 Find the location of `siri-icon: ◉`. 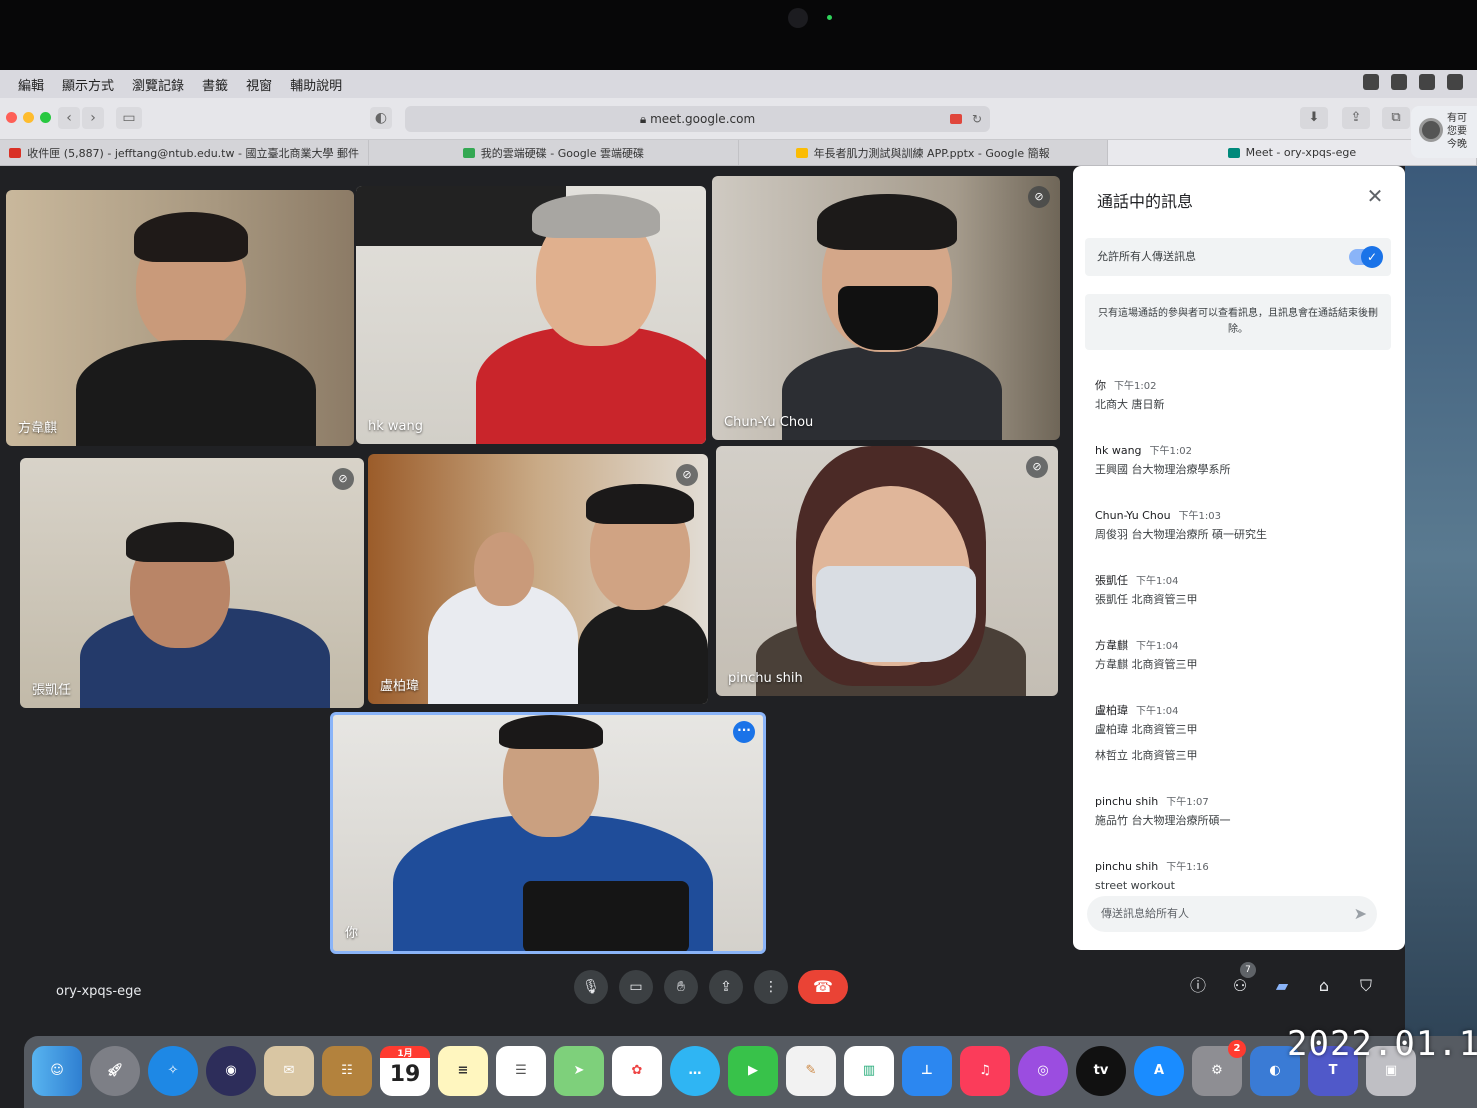

siri-icon: ◉ is located at coordinates (231, 1071).